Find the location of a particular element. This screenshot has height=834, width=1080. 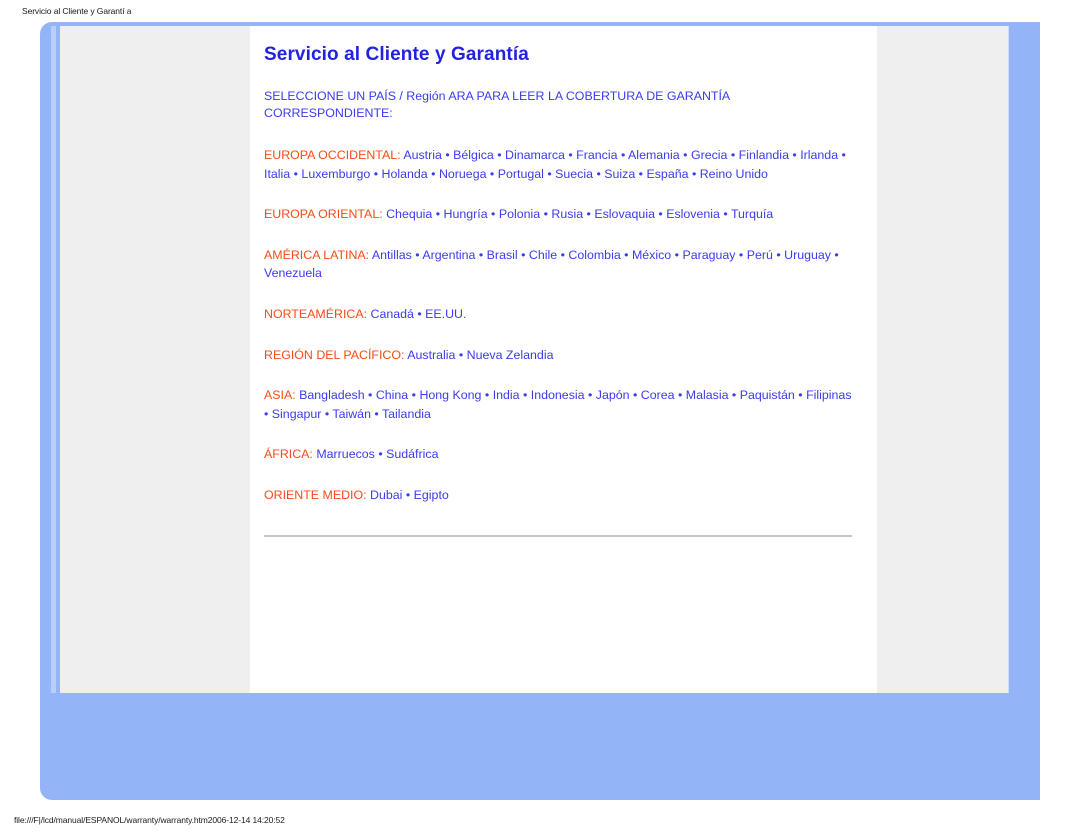

region-label: EUROPA ORIENTAL: is located at coordinates (323, 214).